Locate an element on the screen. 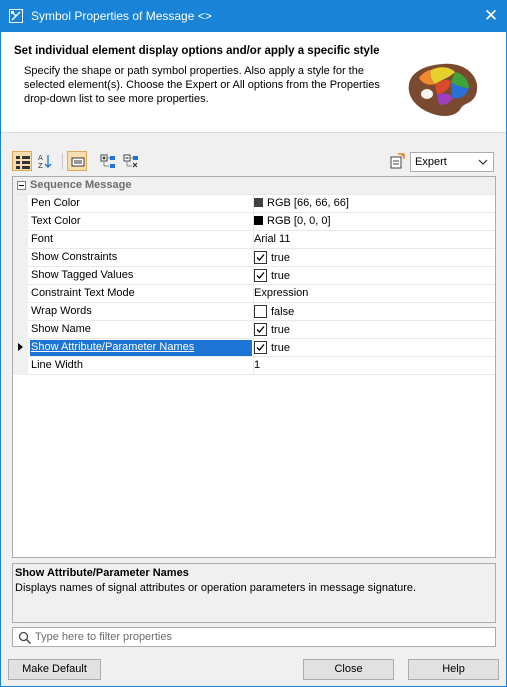  property-name: Show Constraints is located at coordinates (74, 257).